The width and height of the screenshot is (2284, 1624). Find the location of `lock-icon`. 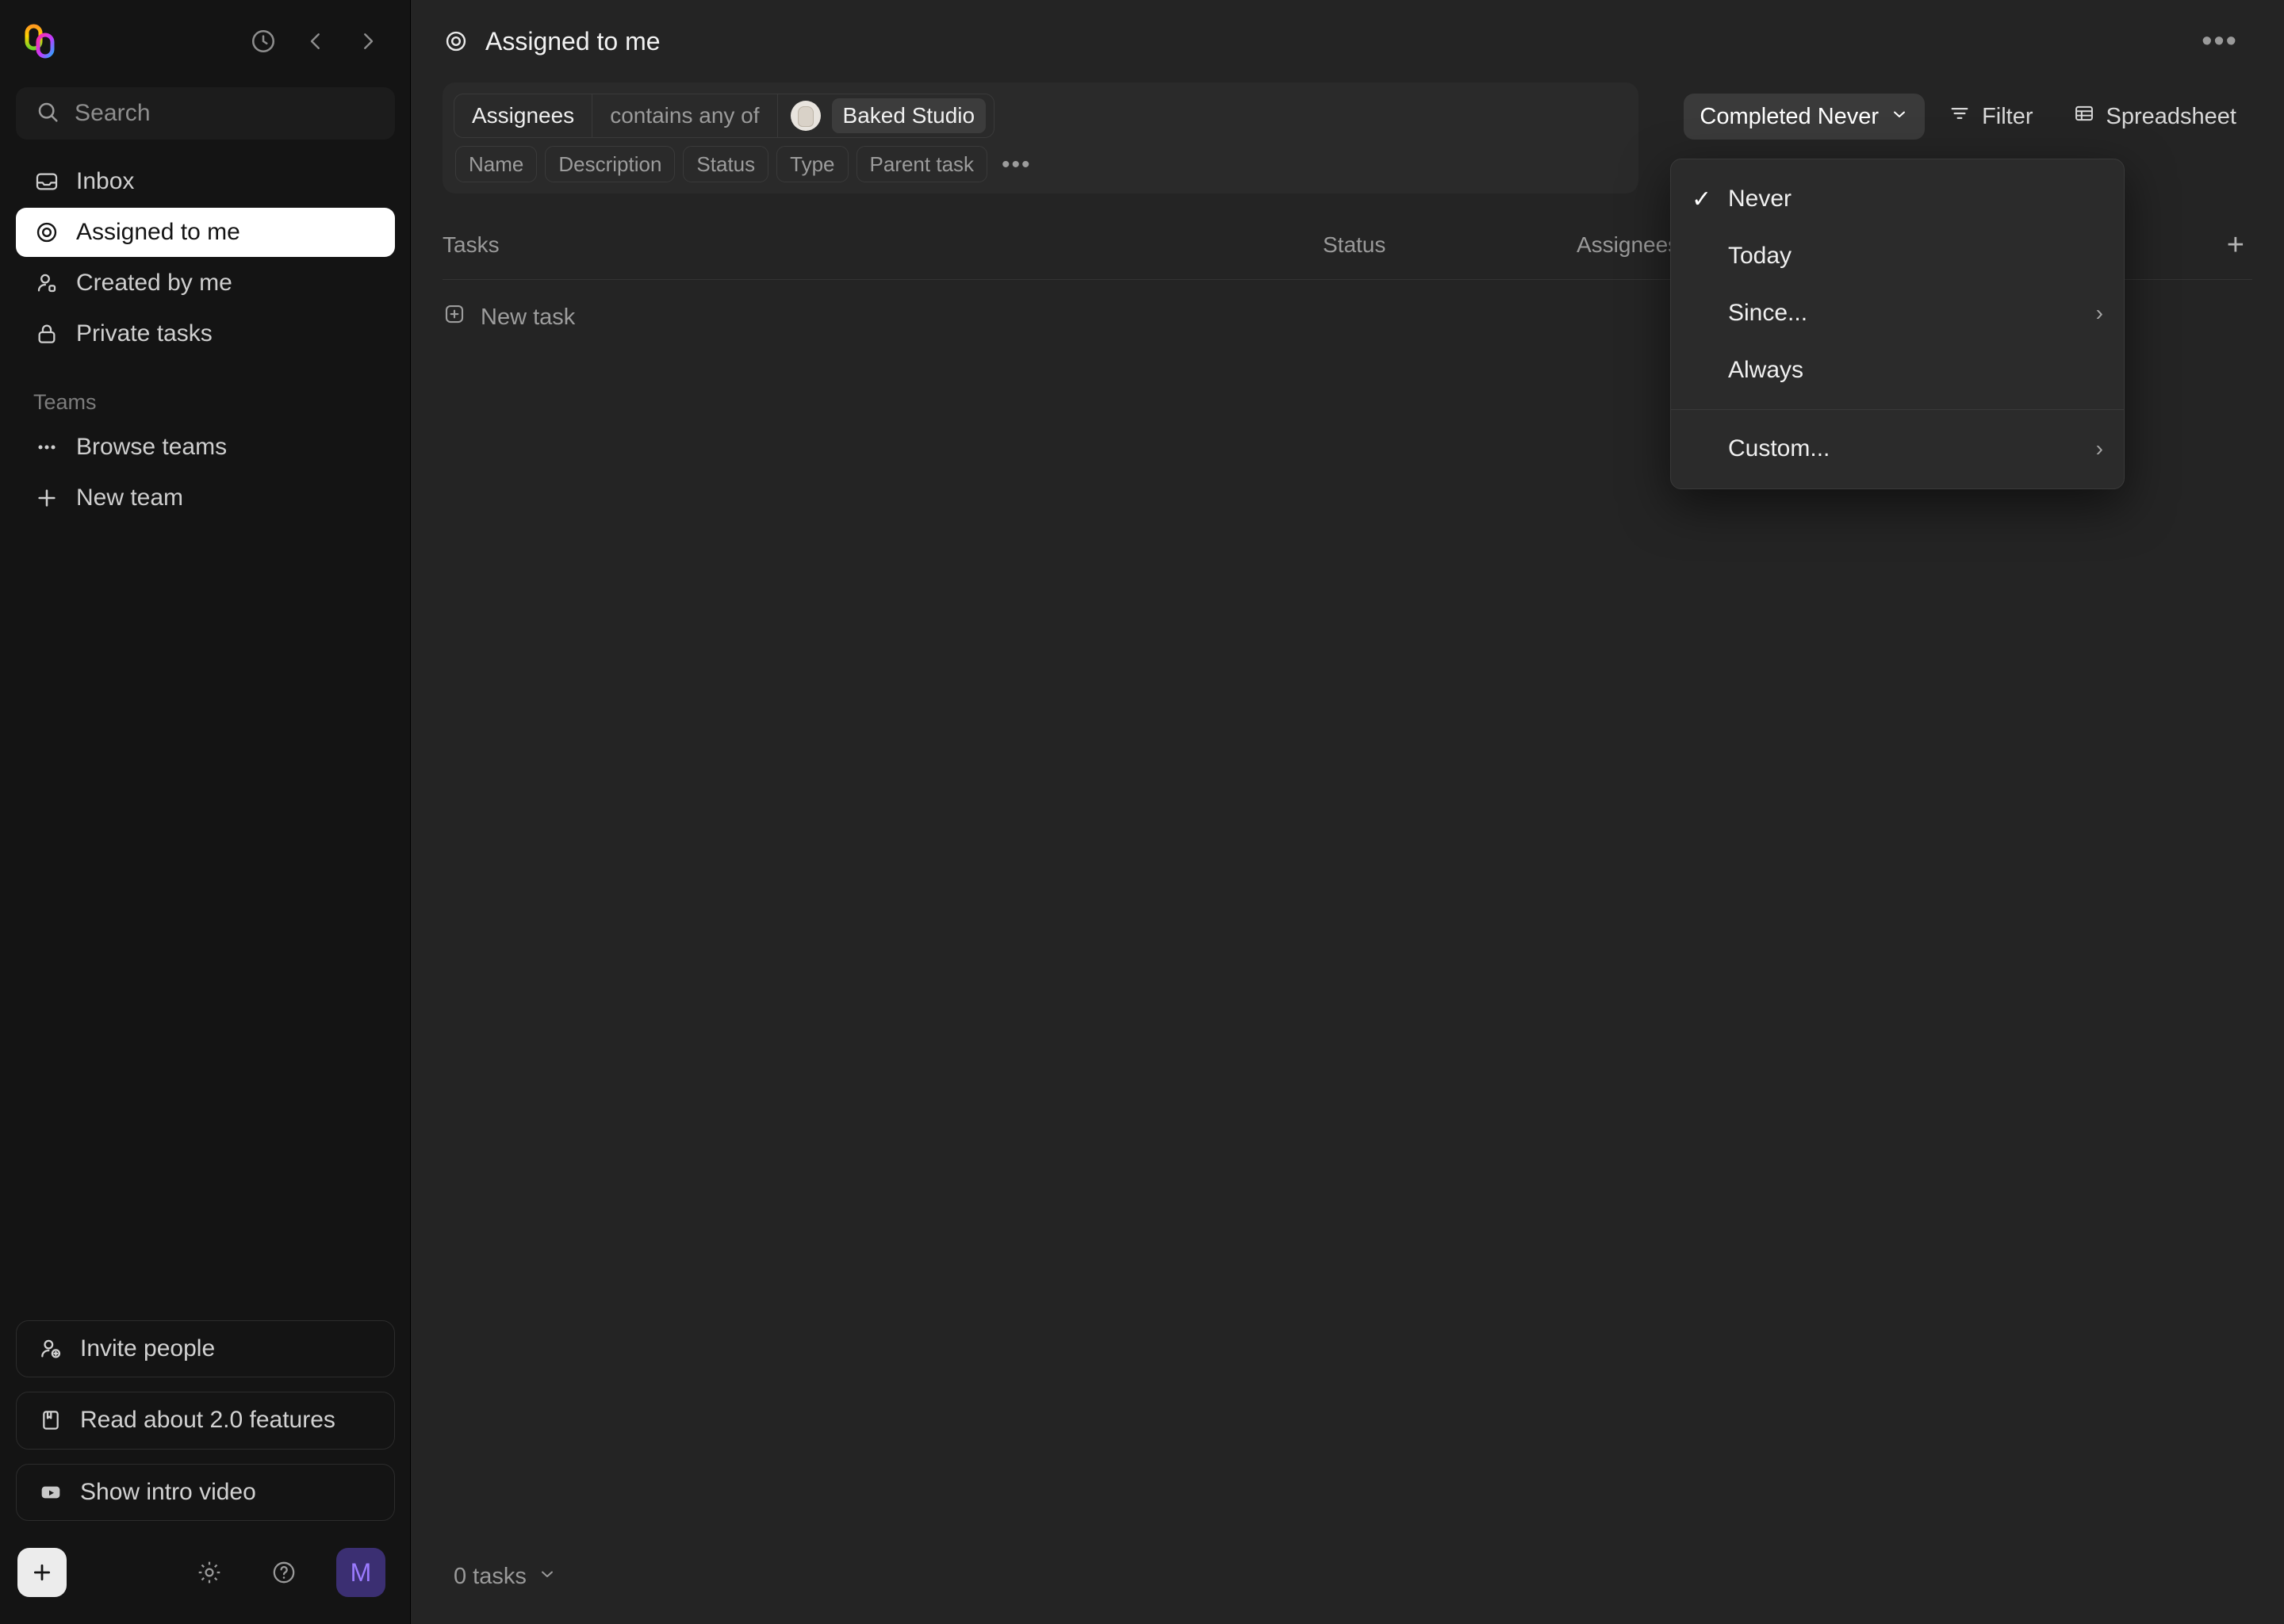

lock-icon is located at coordinates (46, 333).